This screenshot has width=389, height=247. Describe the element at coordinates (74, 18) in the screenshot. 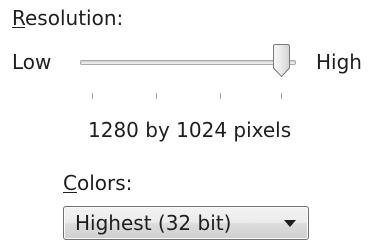

I see `resolution-label-rest: esolution:` at that location.